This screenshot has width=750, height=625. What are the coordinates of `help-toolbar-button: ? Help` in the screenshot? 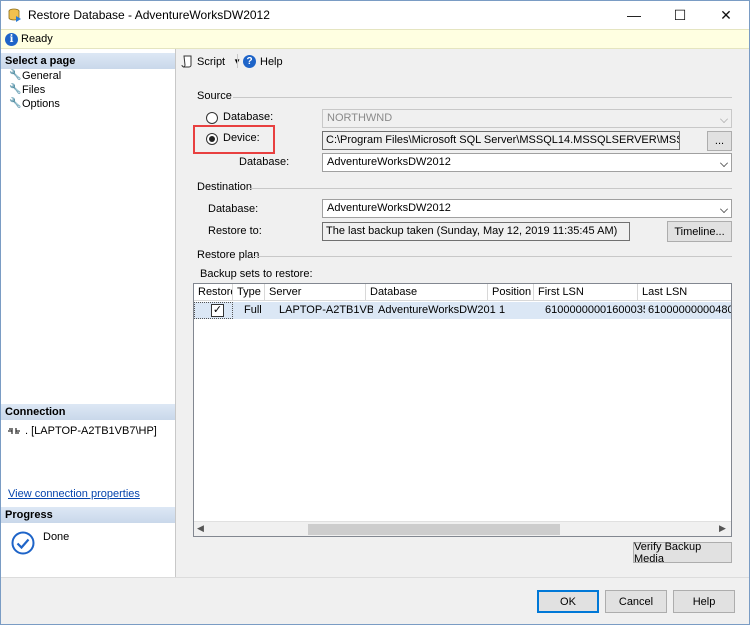 It's located at (263, 61).